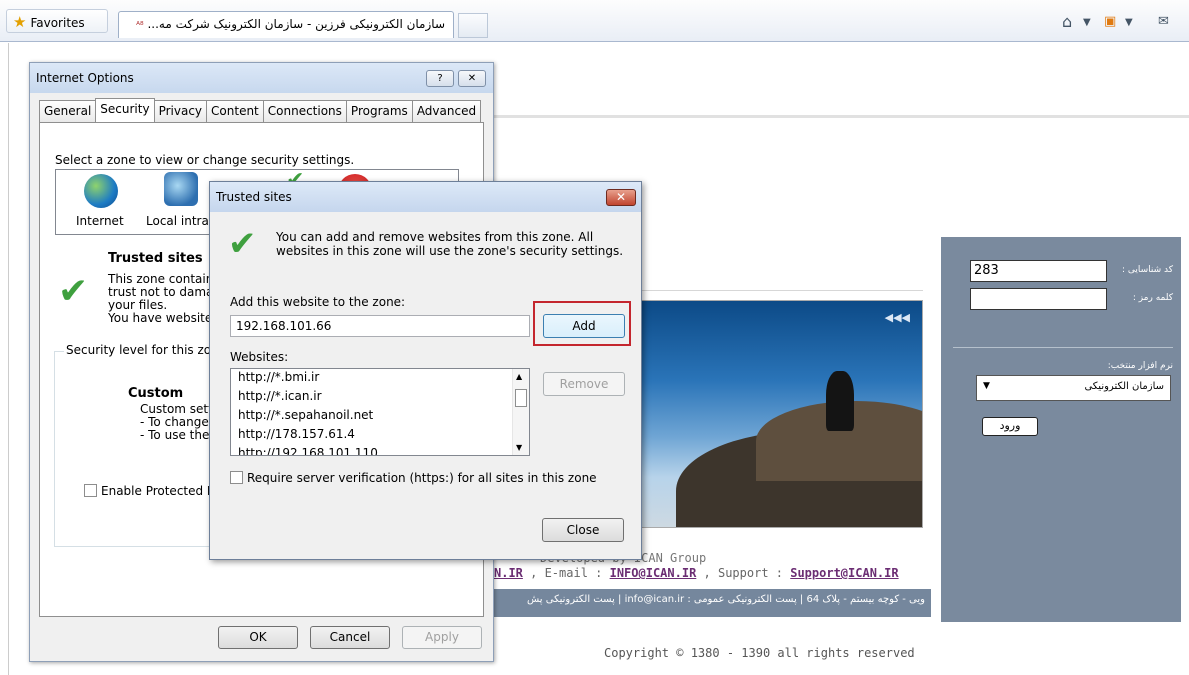  I want to click on require-https-checkbox, so click(236, 477).